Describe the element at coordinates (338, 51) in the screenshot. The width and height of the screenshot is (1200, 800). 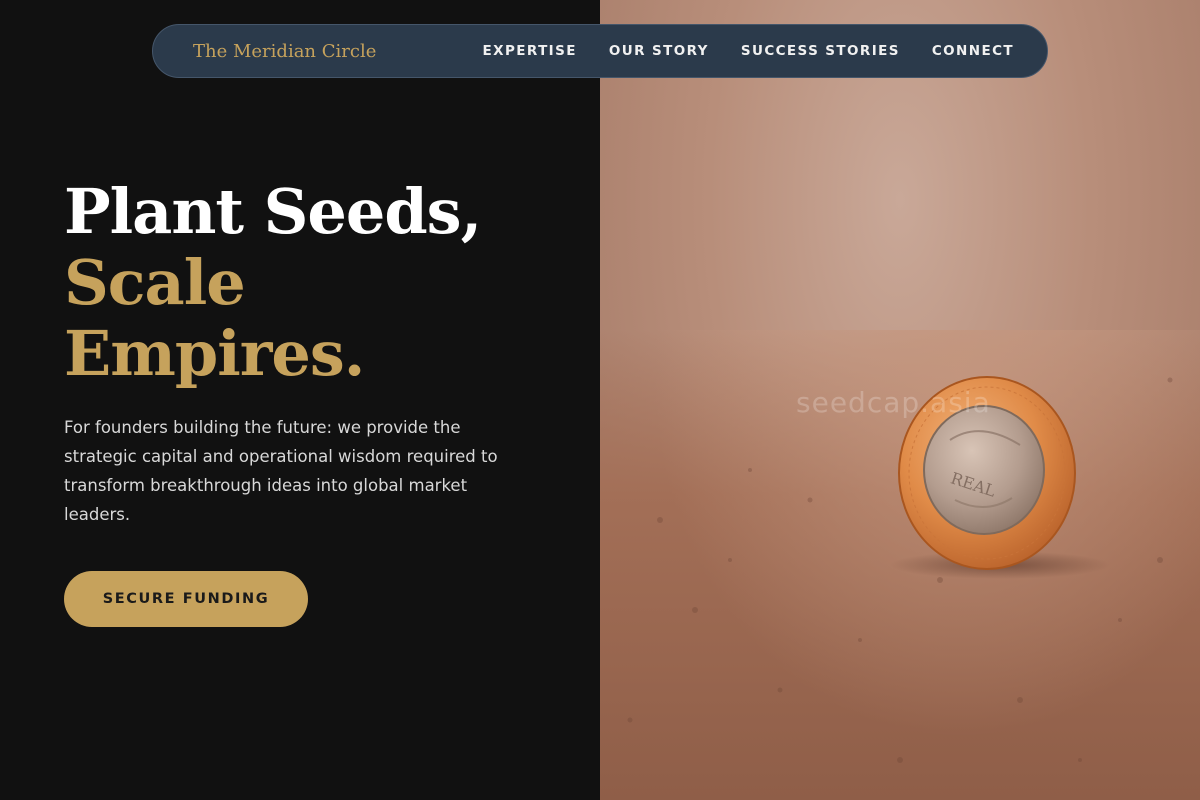
I see `brand-logo: The Meridian Circle` at that location.